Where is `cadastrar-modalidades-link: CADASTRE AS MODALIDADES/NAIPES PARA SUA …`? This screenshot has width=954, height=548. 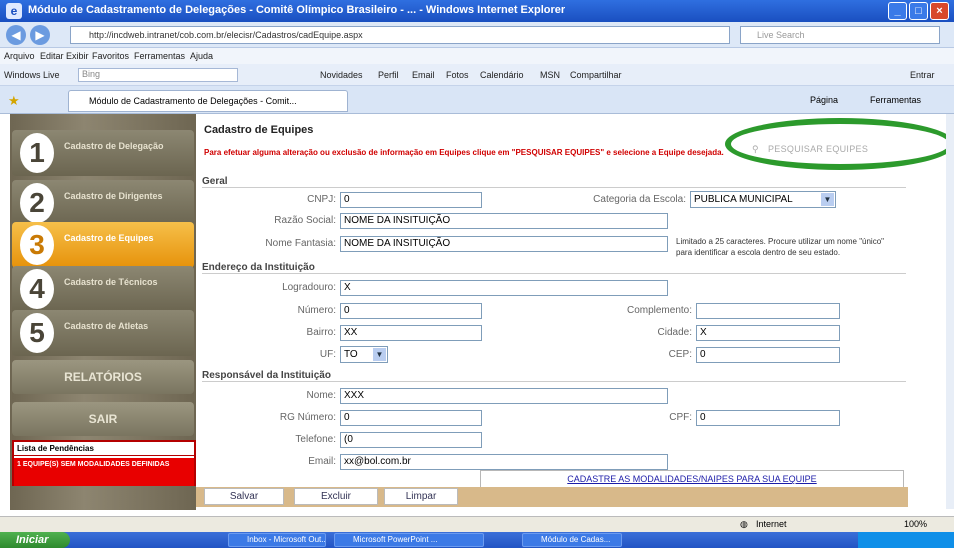
cadastrar-modalidades-link: CADASTRE AS MODALIDADES/NAIPES PARA SUA … is located at coordinates (692, 479).